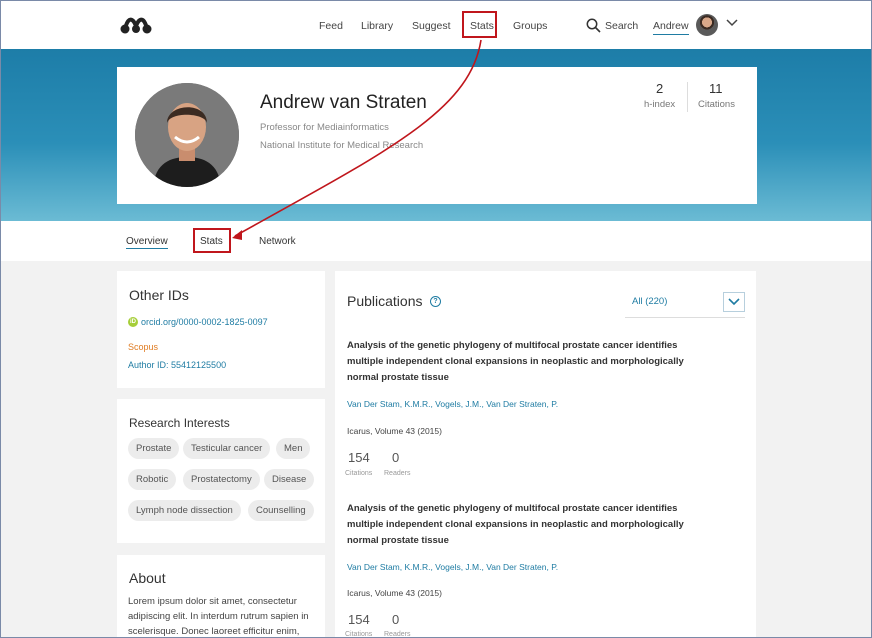 Image resolution: width=872 pixels, height=638 pixels. I want to click on stats-tab-highlight-box, so click(212, 240).